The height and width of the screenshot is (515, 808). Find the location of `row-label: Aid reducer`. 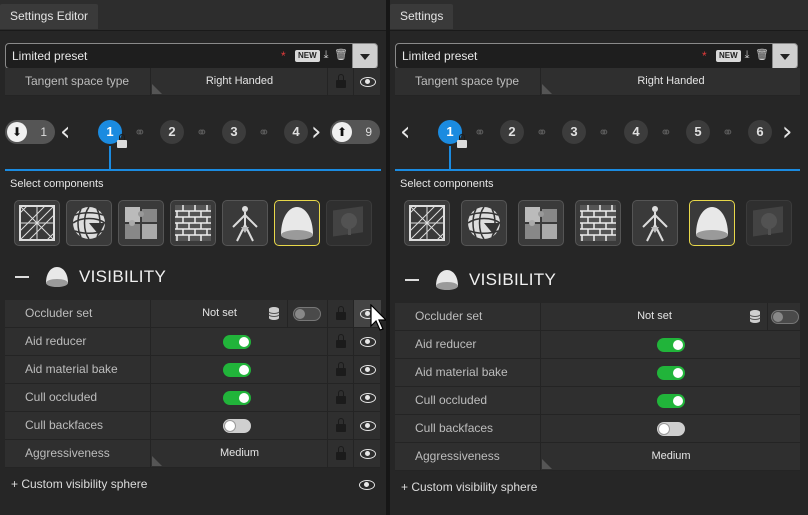

row-label: Aid reducer is located at coordinates (446, 344).